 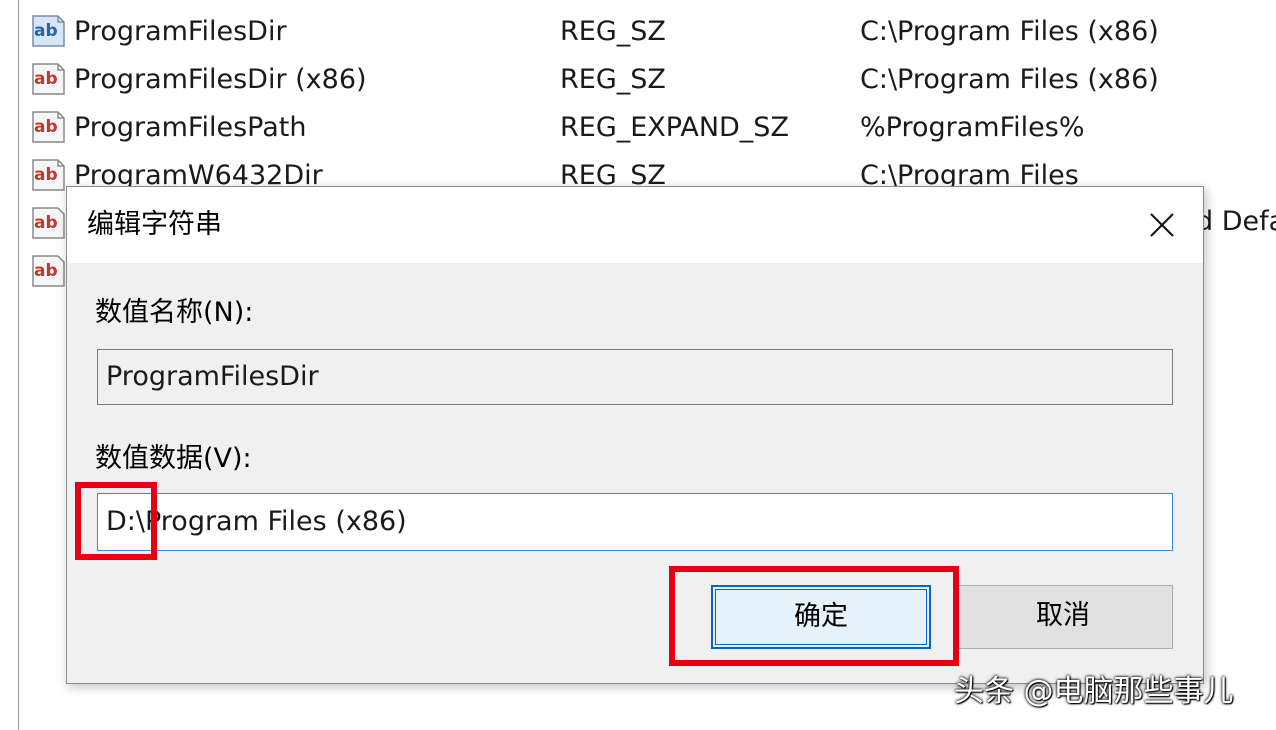 What do you see at coordinates (635, 522) in the screenshot?
I see `value-data-input: D:\Program Files (x86)` at bounding box center [635, 522].